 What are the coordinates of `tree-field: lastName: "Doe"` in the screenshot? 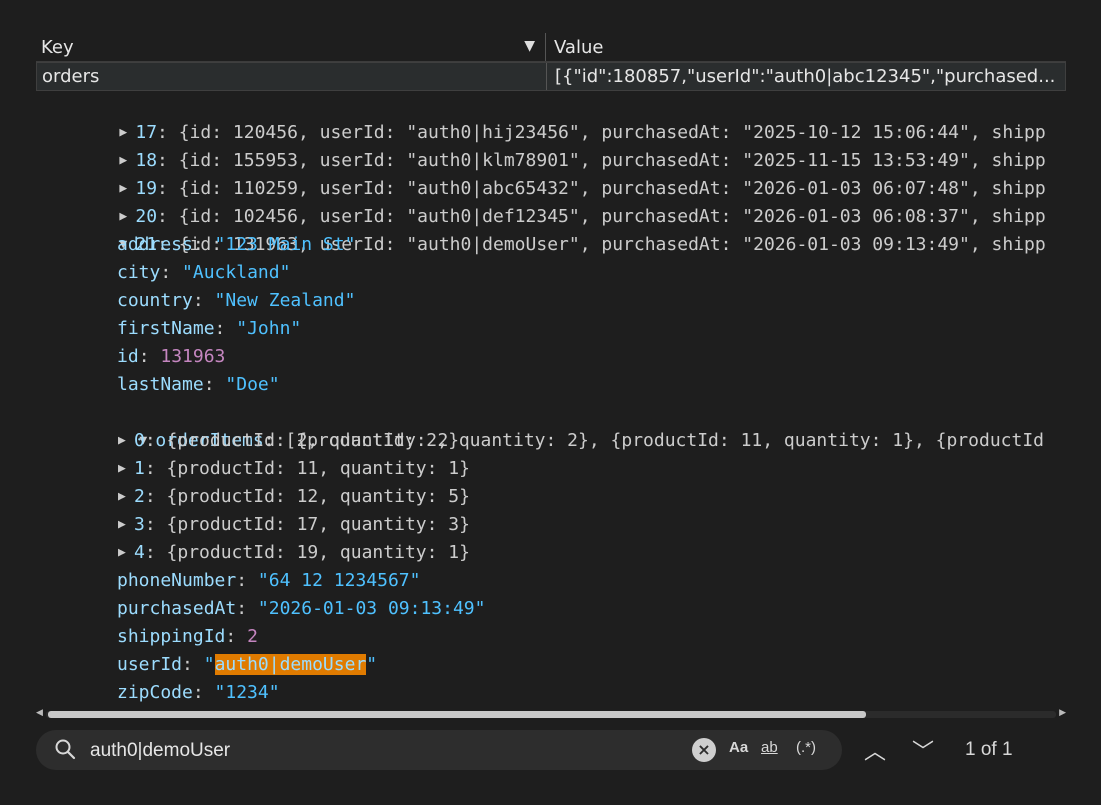 It's located at (198, 384).